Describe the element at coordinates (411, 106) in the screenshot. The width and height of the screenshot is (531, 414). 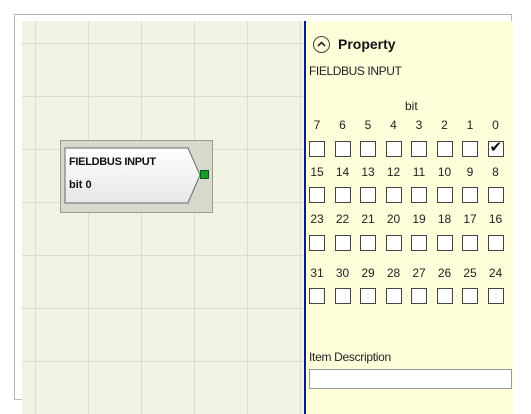
I see `bit-header: bit` at that location.